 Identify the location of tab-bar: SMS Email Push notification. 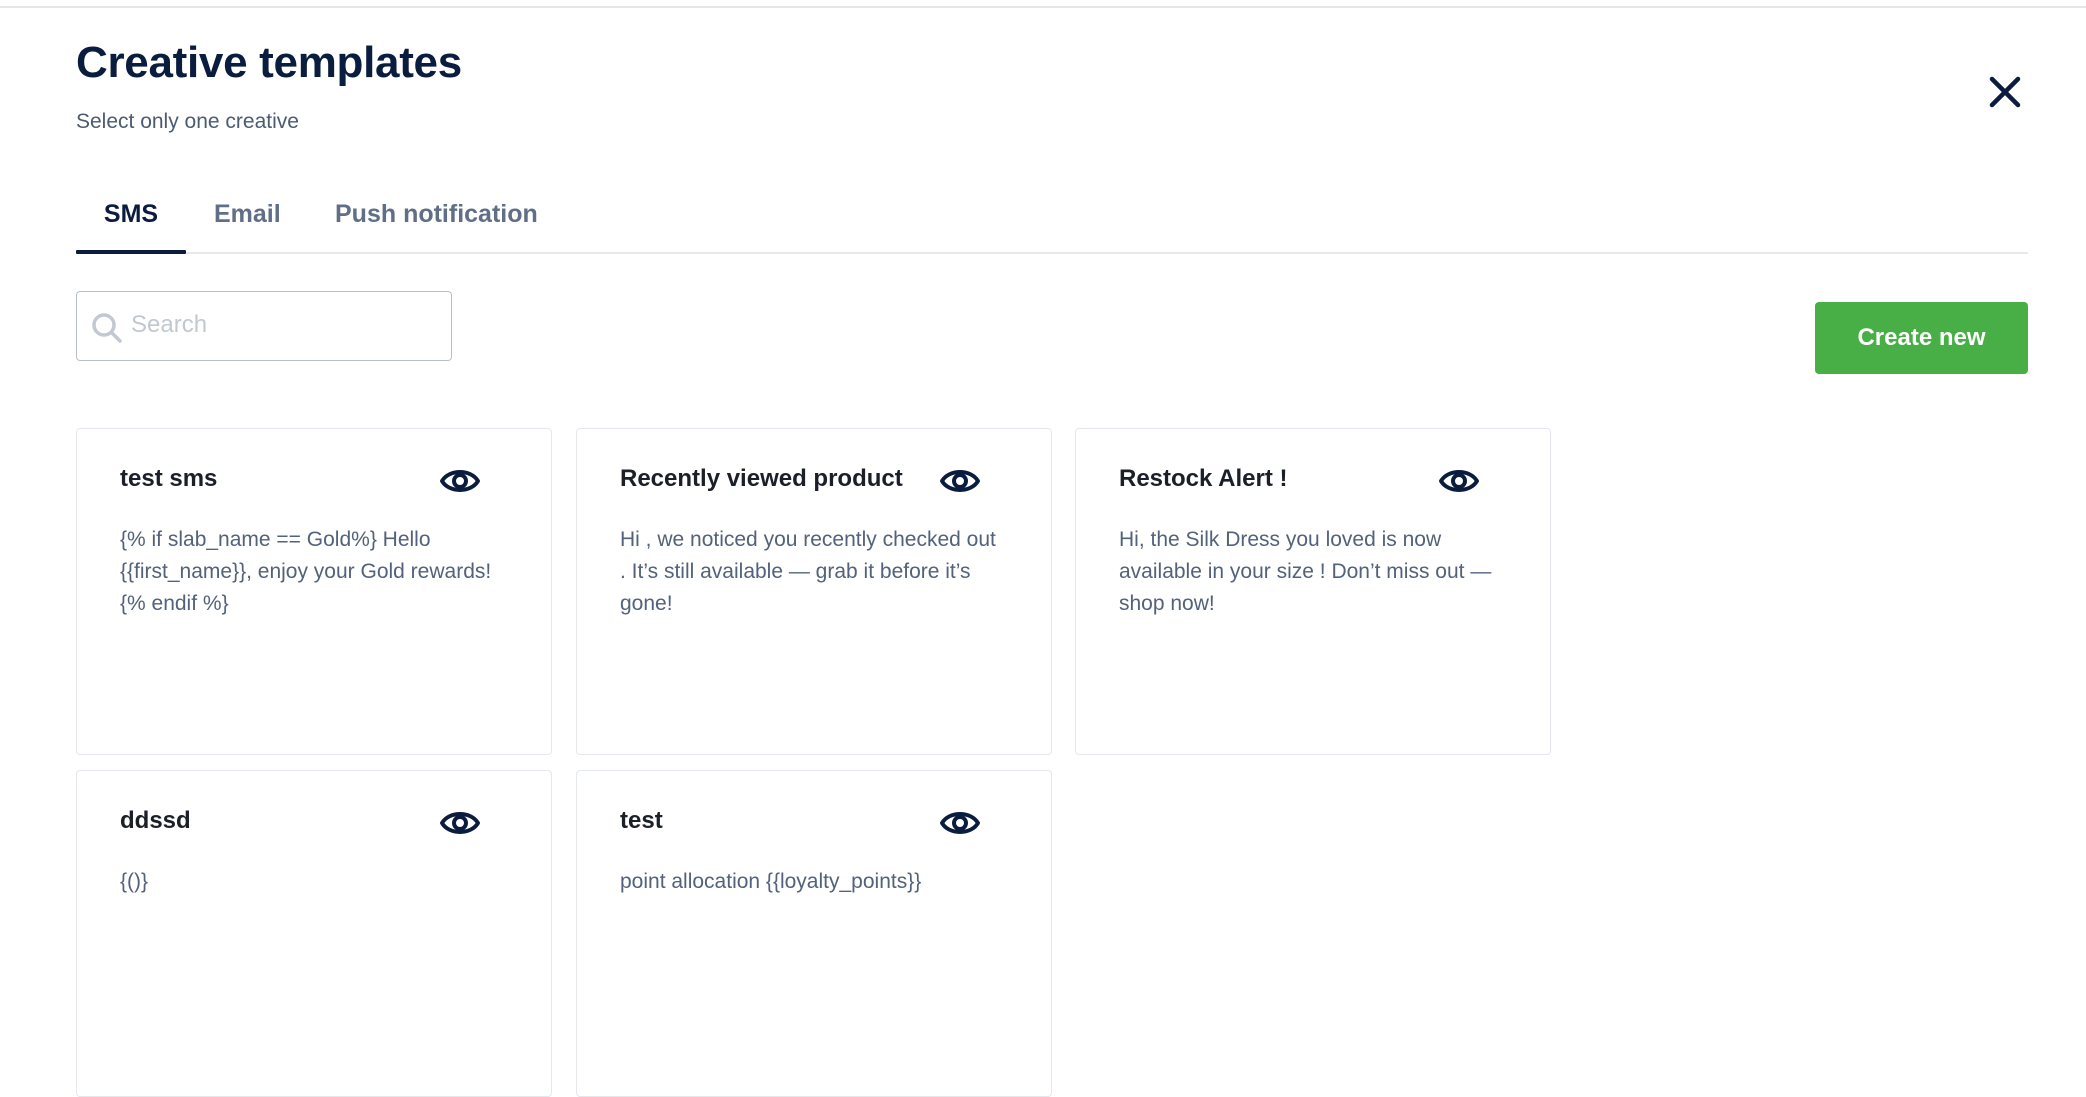
(1052, 222).